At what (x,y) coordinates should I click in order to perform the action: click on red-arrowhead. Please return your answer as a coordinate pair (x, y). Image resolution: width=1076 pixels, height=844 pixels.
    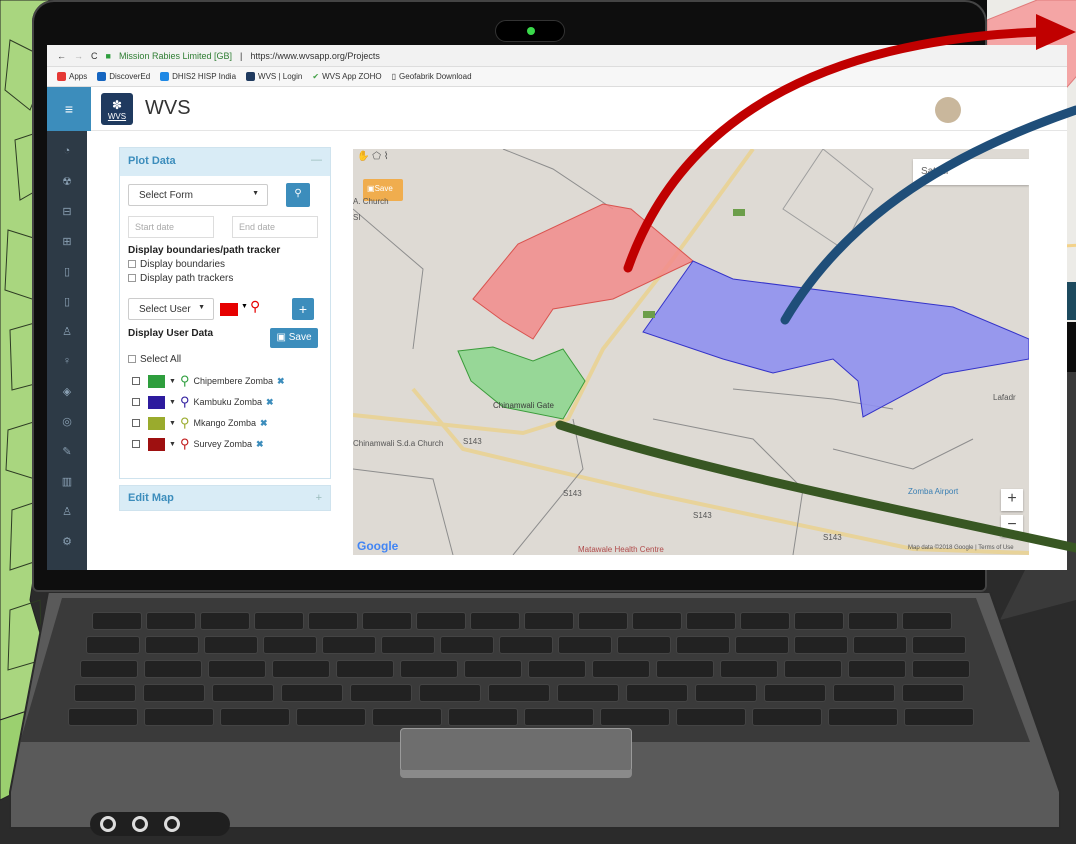
    Looking at the image, I should click on (1056, 32).